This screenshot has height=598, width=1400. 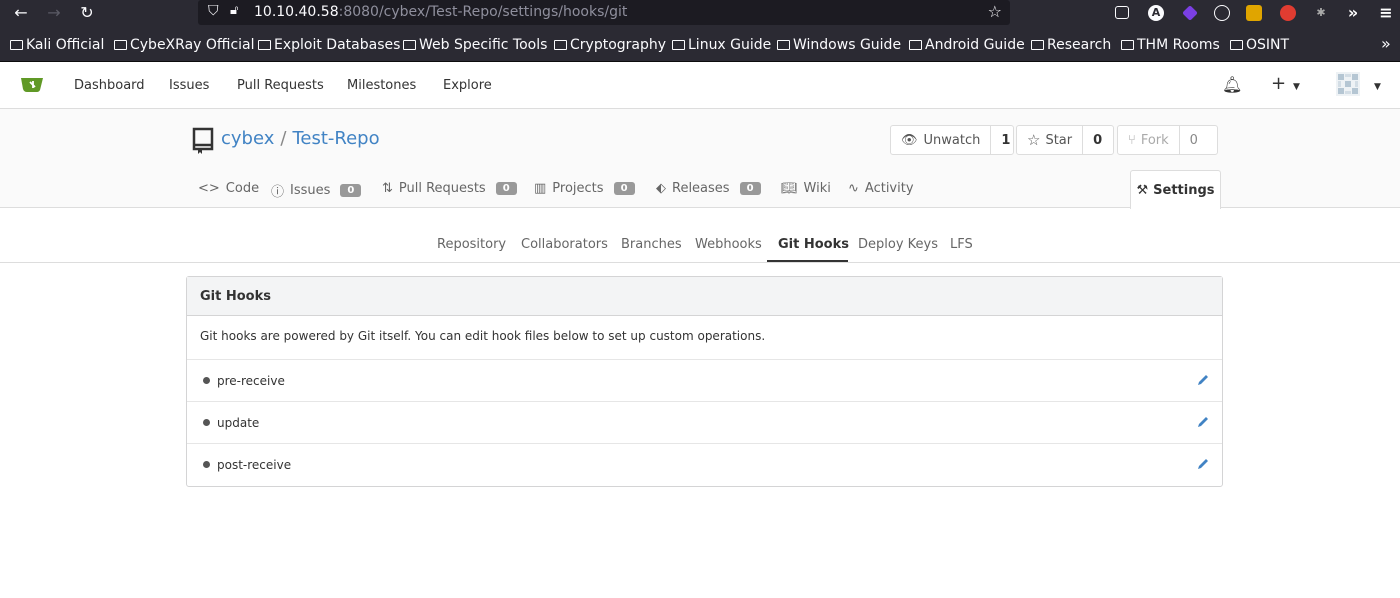 What do you see at coordinates (1288, 13) in the screenshot?
I see `extension-fox-icon` at bounding box center [1288, 13].